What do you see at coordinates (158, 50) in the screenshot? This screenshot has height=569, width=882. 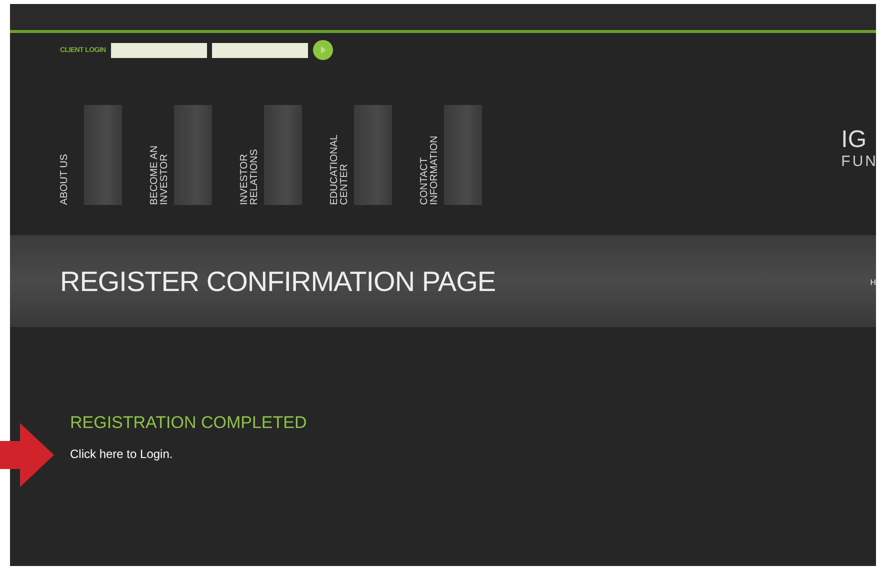 I see `username-field` at bounding box center [158, 50].